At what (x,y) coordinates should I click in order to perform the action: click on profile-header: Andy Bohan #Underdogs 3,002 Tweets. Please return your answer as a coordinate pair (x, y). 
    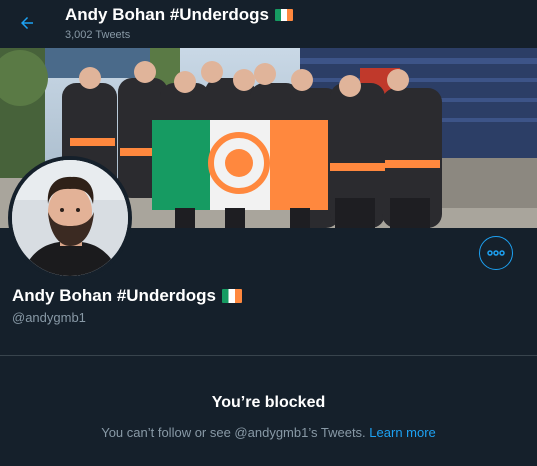
    Looking at the image, I should click on (268, 24).